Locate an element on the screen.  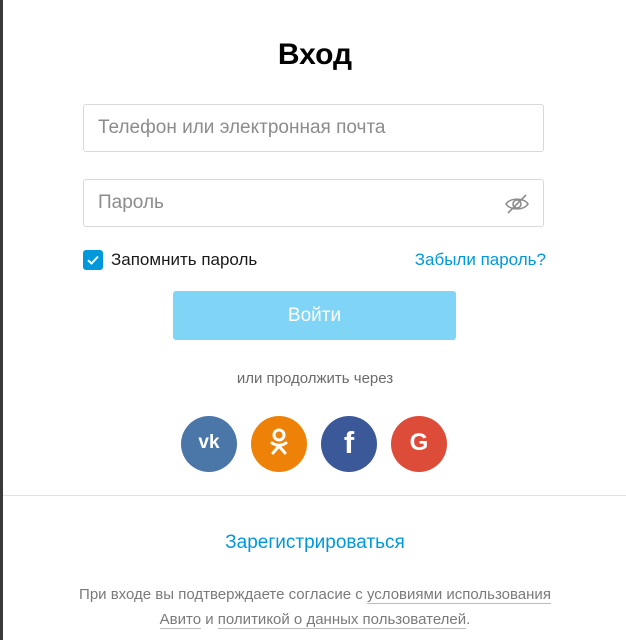
svg-text: G is located at coordinates (419, 442).